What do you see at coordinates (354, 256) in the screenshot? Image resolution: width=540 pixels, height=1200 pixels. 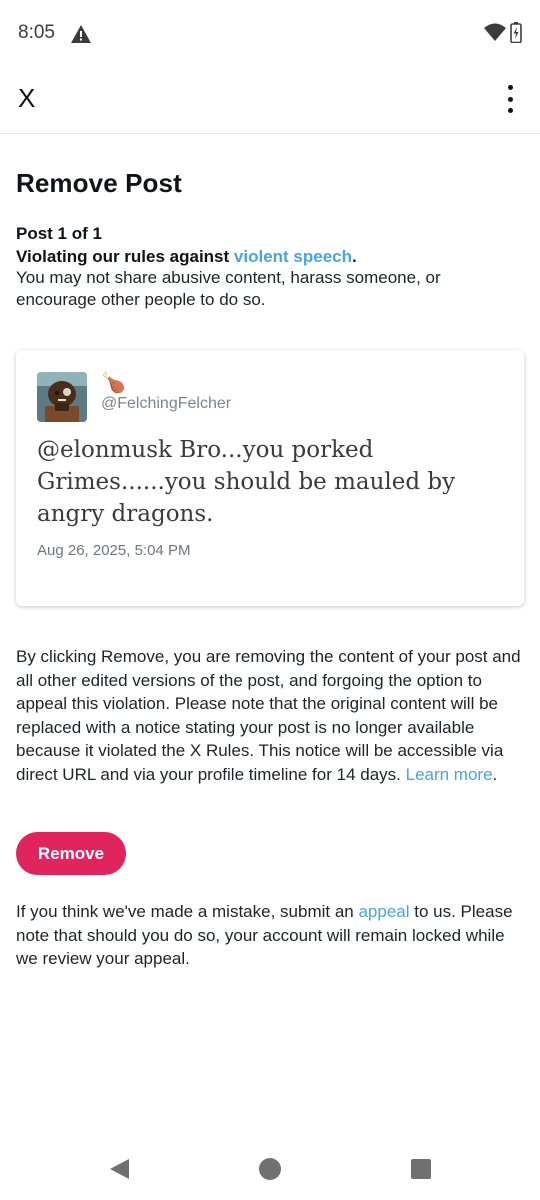 I see `violation-suffix: .` at bounding box center [354, 256].